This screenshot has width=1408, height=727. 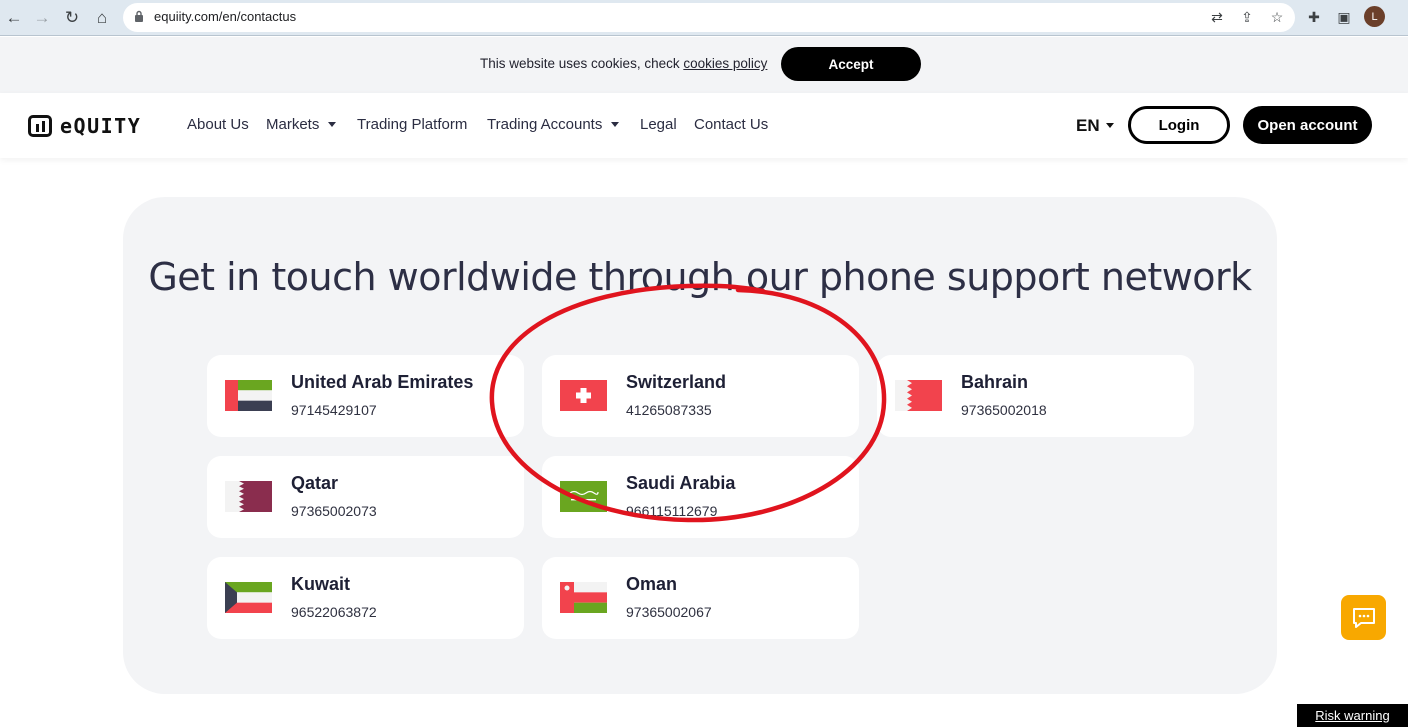 What do you see at coordinates (709, 17) in the screenshot?
I see `address-bar` at bounding box center [709, 17].